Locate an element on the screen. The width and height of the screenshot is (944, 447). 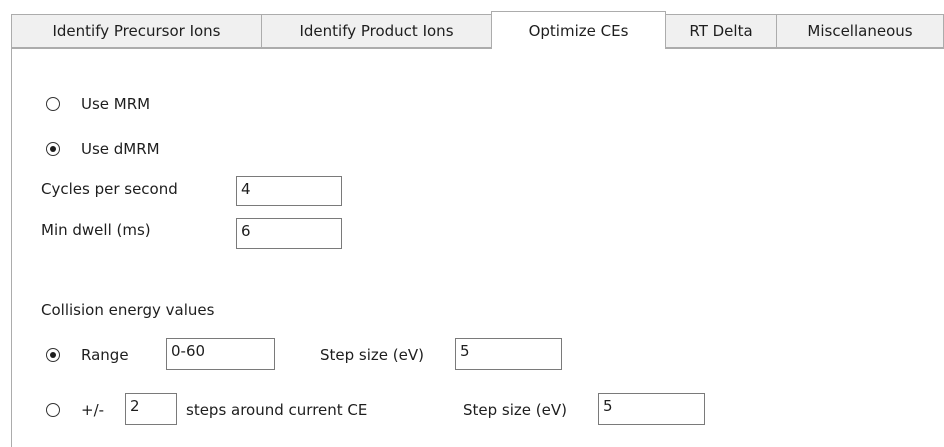
tab-label: Miscellaneous is located at coordinates (860, 31).